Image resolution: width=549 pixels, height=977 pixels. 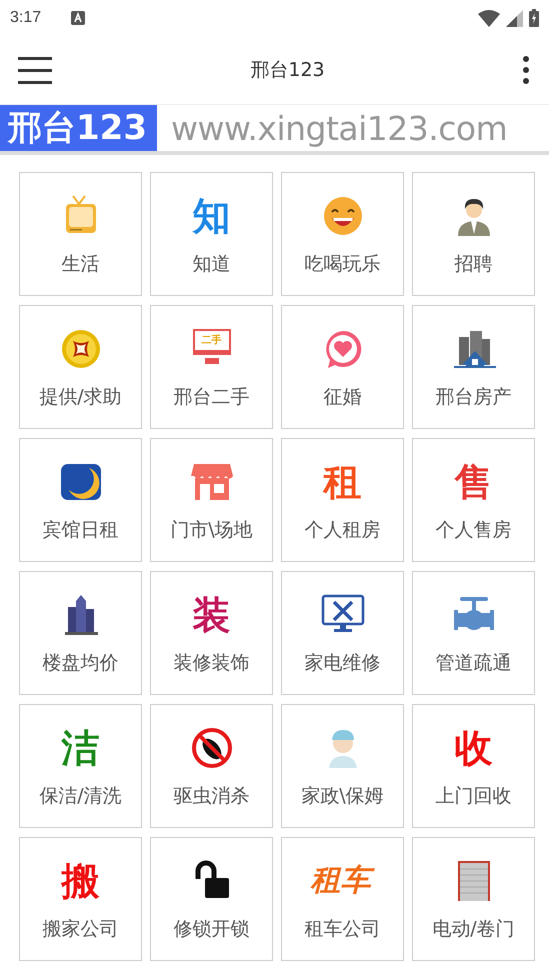 What do you see at coordinates (525, 70) in the screenshot?
I see `more-icon` at bounding box center [525, 70].